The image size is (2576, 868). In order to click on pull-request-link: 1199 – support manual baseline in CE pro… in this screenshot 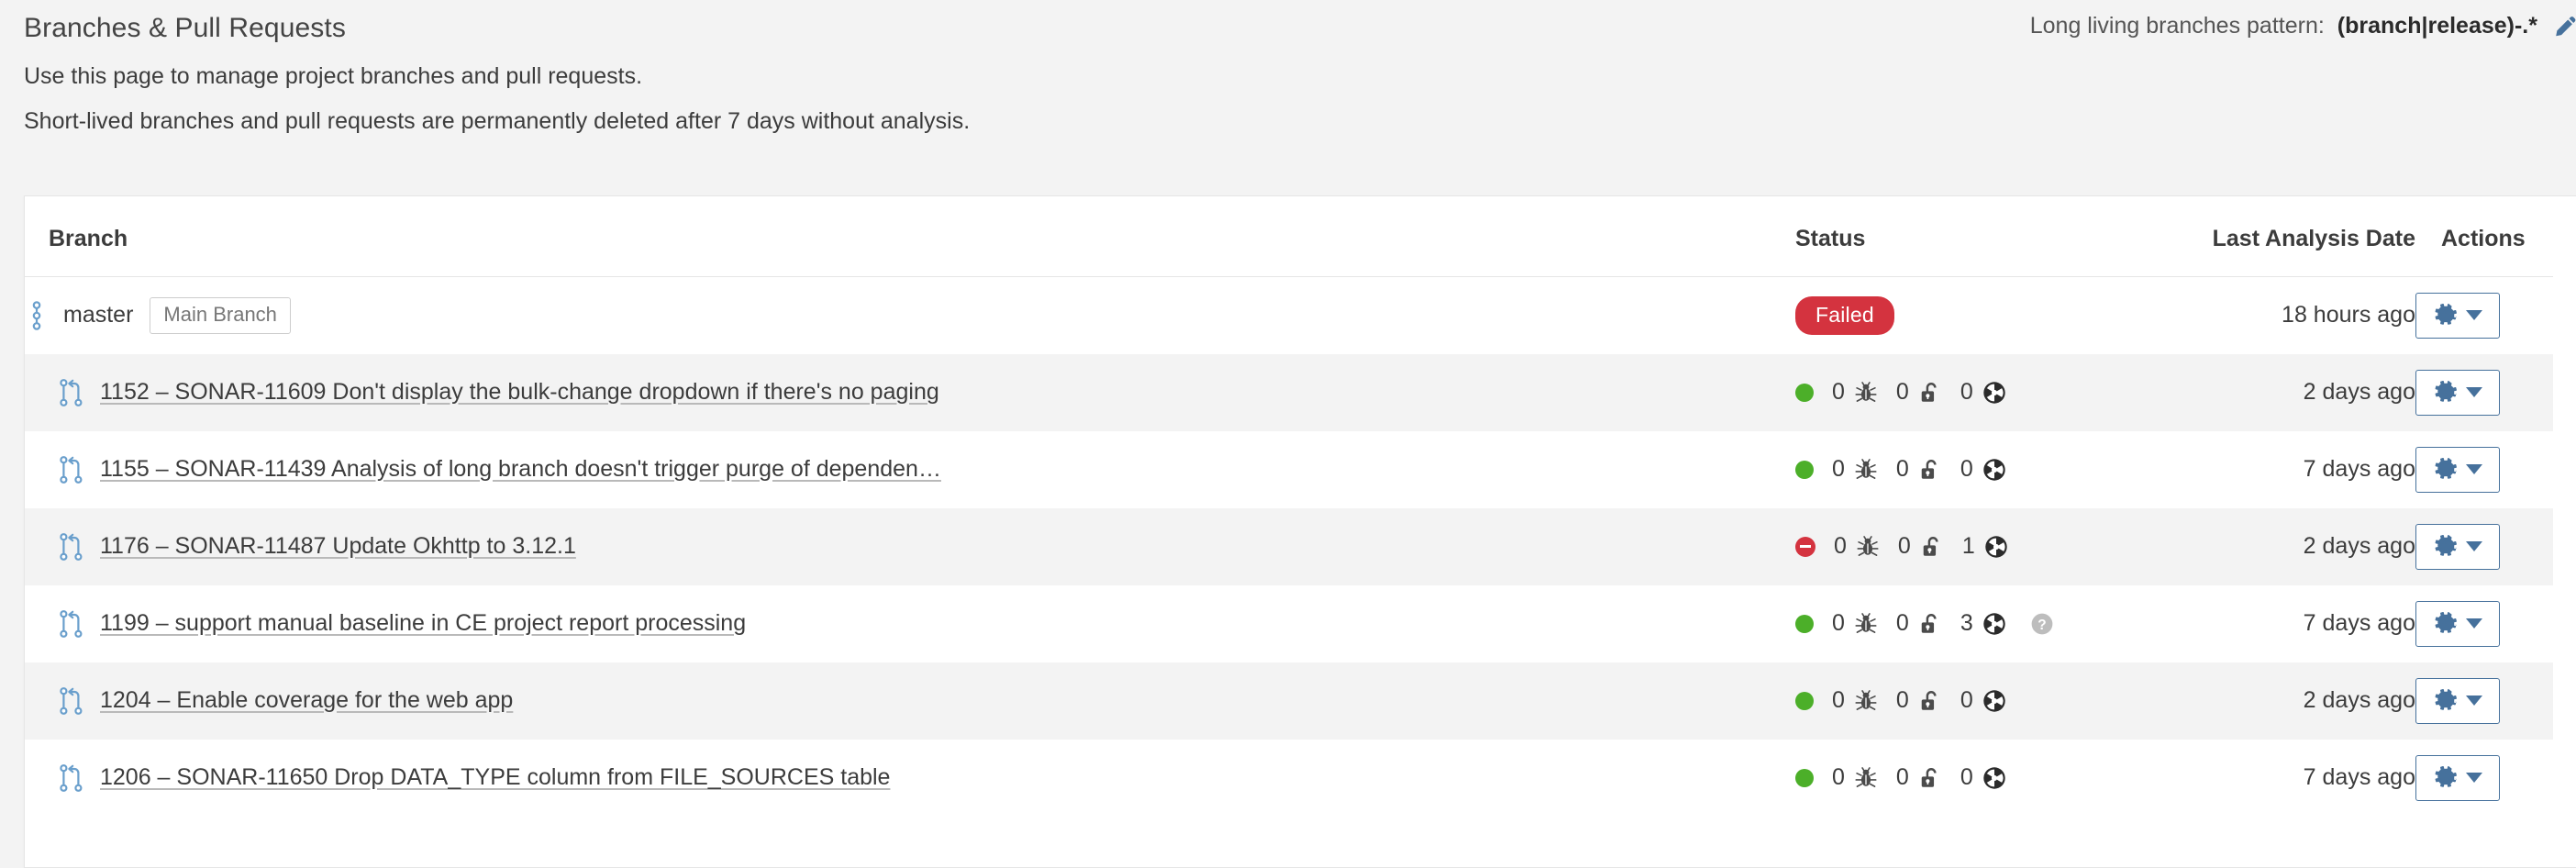, I will do `click(423, 624)`.